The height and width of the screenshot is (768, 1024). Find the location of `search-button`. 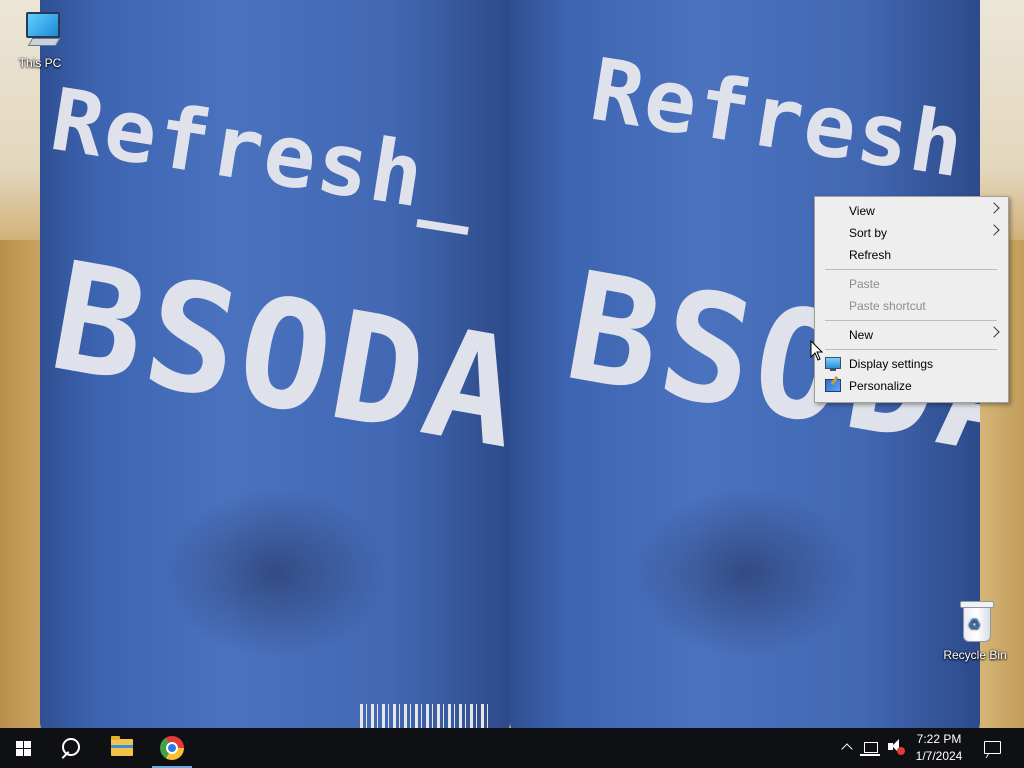

search-button is located at coordinates (72, 748).